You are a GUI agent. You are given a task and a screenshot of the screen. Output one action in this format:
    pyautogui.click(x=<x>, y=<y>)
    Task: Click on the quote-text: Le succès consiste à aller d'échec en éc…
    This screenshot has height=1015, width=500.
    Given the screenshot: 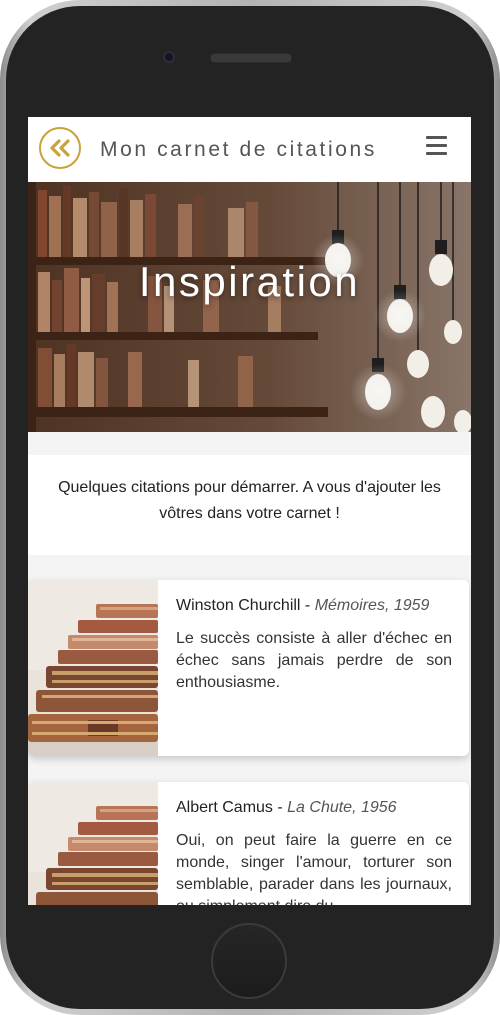 What is the action you would take?
    pyautogui.click(x=314, y=660)
    